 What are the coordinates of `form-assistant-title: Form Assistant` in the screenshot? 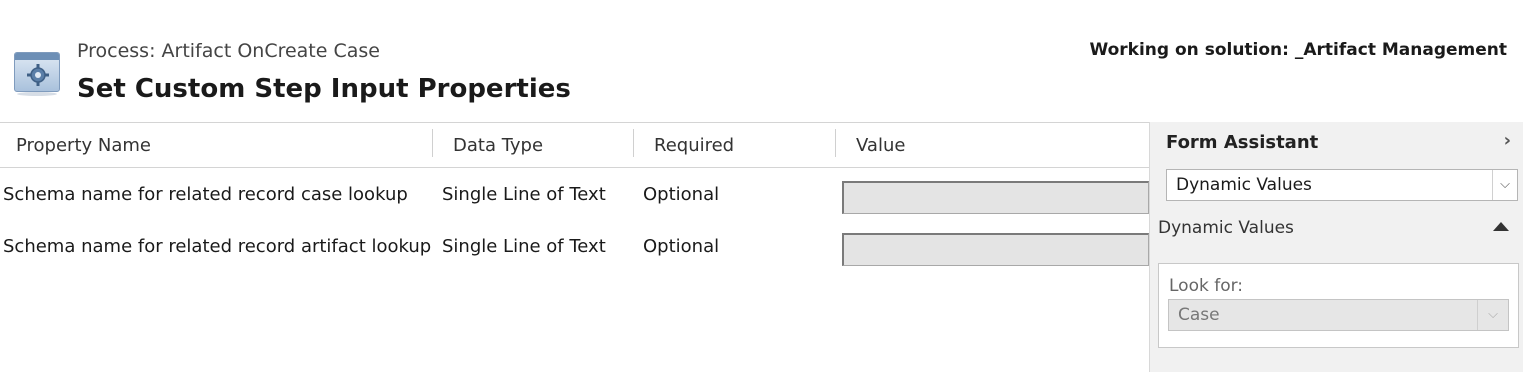 It's located at (1242, 142).